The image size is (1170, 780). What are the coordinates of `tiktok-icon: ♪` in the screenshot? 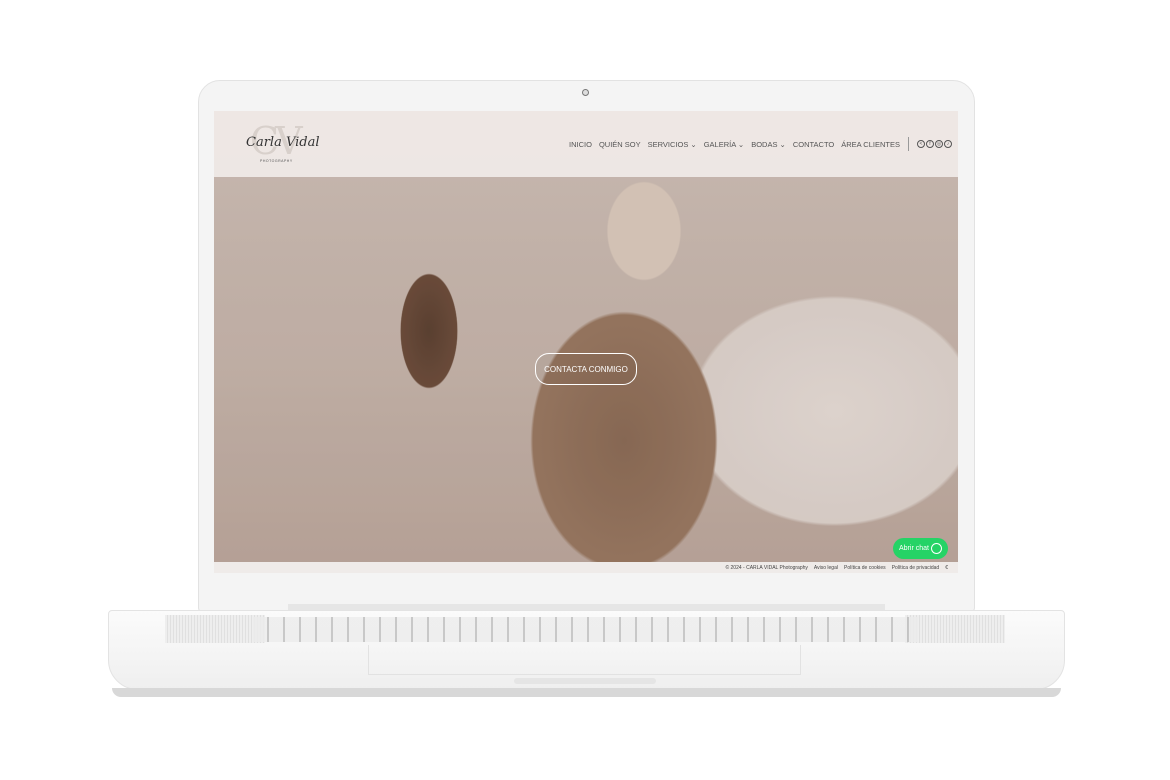 It's located at (948, 144).